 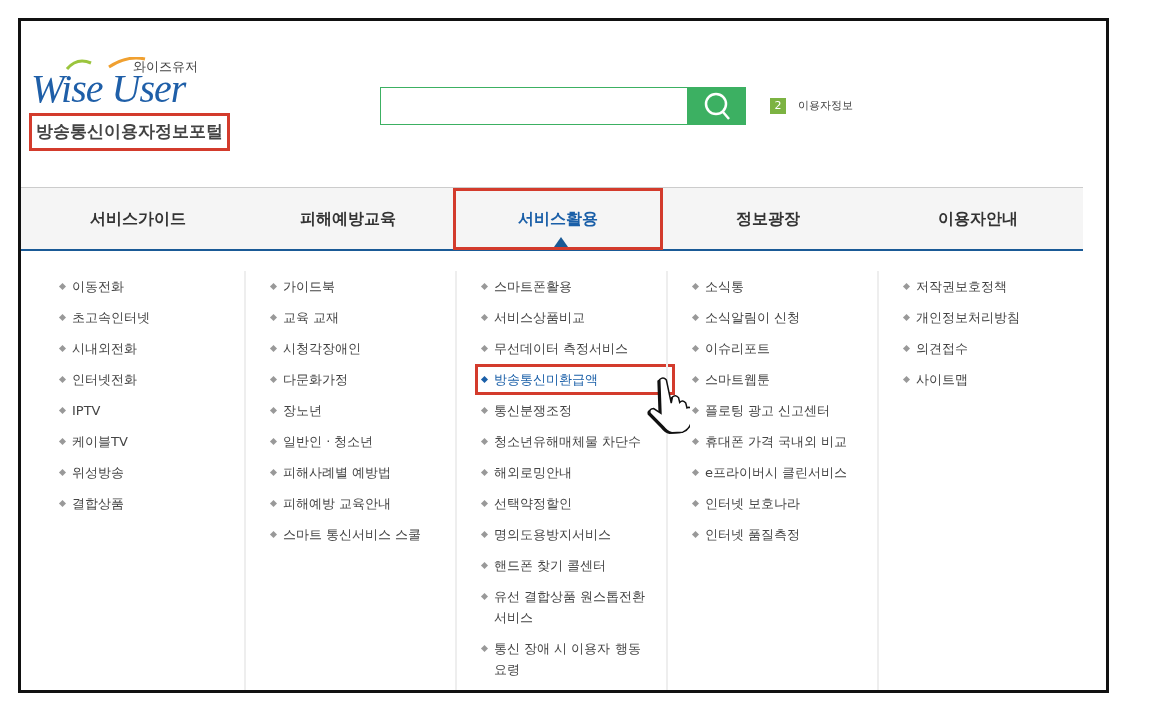 I want to click on menu-link: 서비스상품비교, so click(x=575, y=317).